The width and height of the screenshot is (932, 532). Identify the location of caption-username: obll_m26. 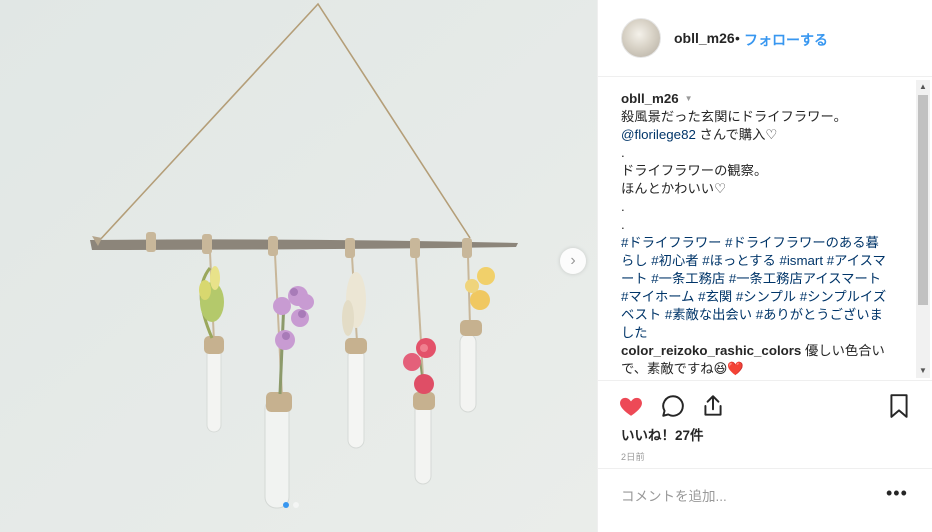
(650, 98).